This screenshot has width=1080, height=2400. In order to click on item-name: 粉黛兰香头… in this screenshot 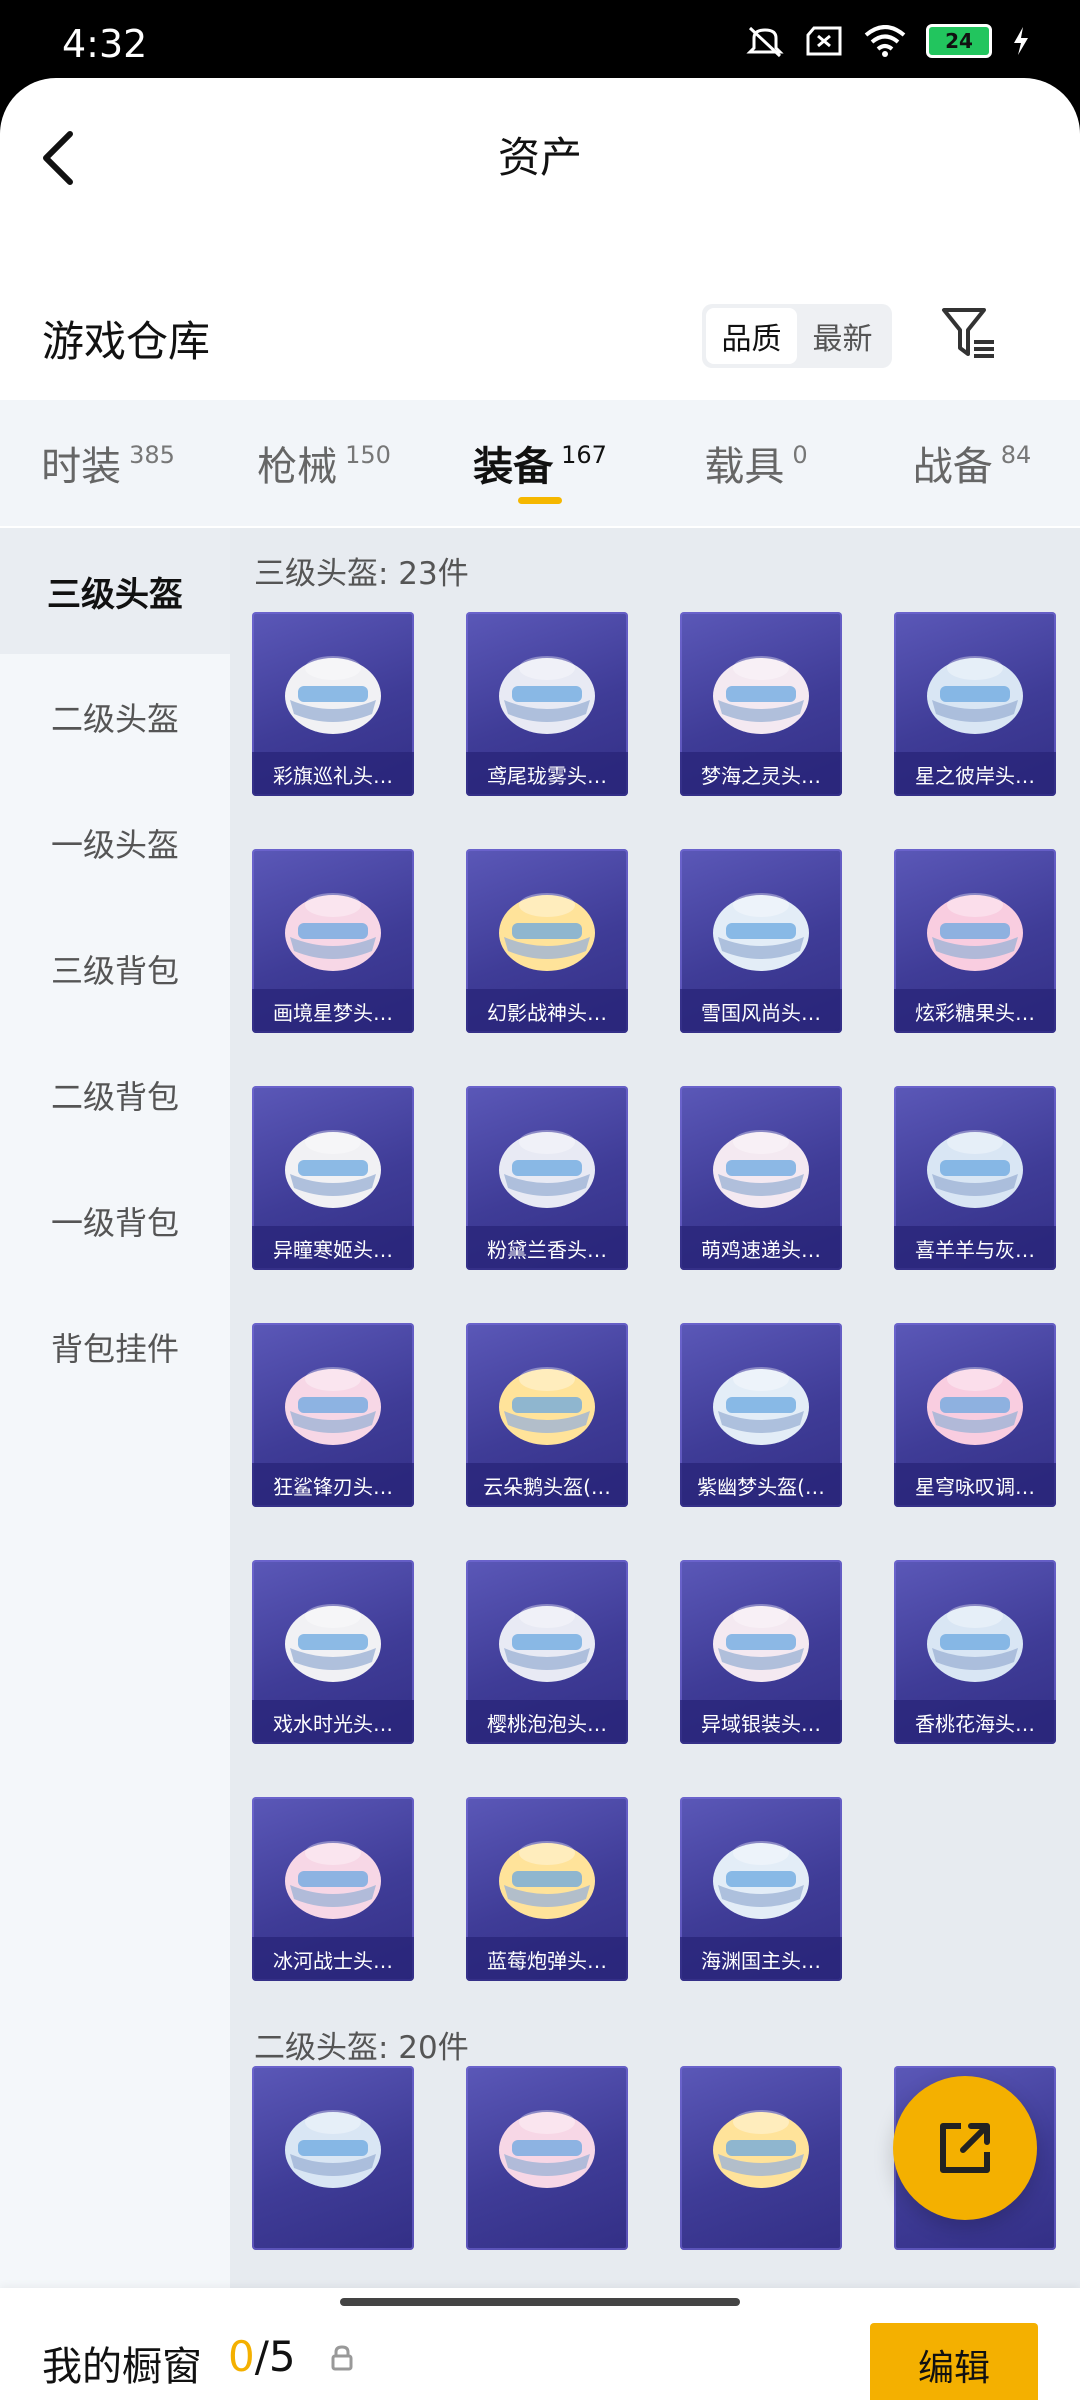, I will do `click(547, 1248)`.